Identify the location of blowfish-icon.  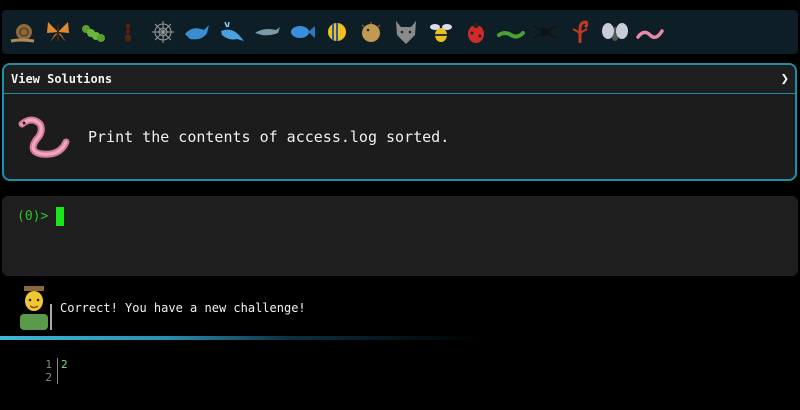
(371, 32).